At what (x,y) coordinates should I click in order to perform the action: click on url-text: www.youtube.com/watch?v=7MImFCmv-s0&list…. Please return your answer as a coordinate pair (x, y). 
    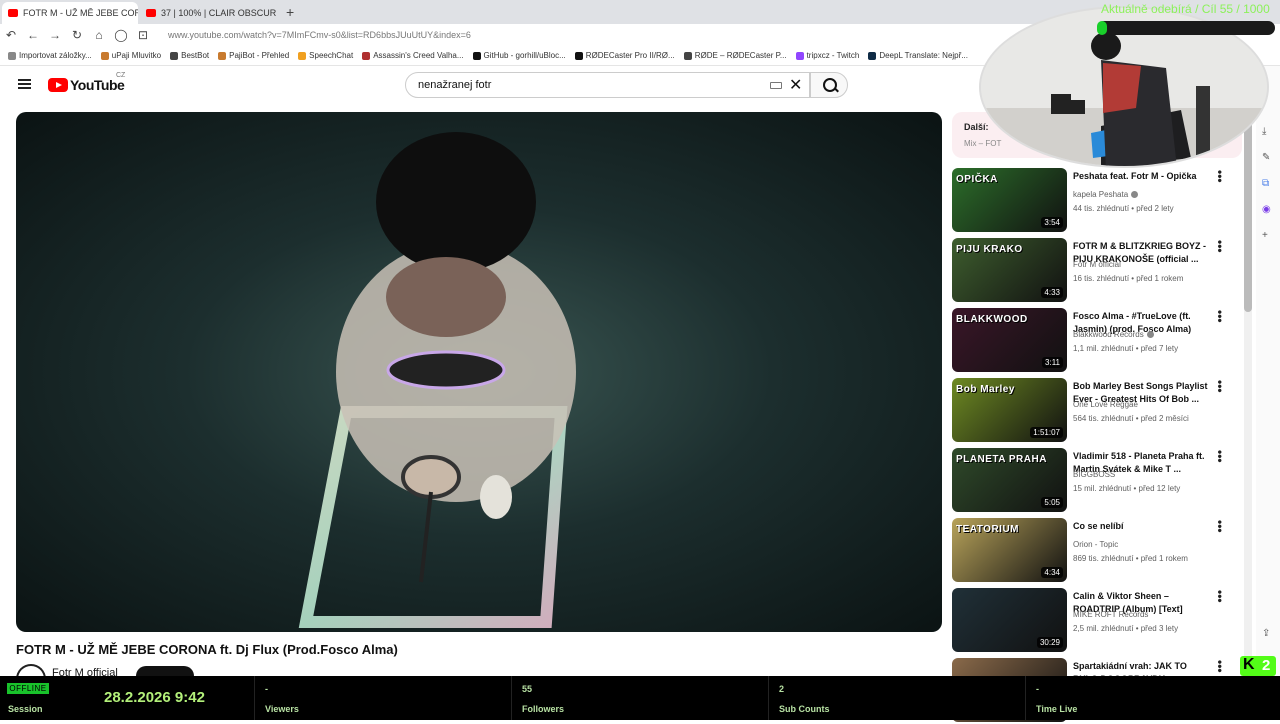
    Looking at the image, I should click on (319, 35).